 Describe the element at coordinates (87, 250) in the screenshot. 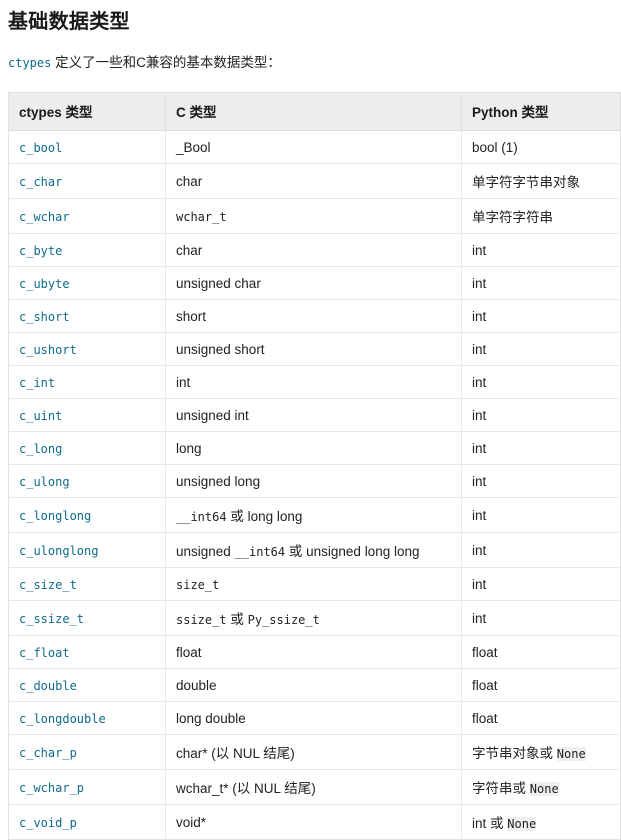

I see `cell-ctypes-type: c_byte` at that location.